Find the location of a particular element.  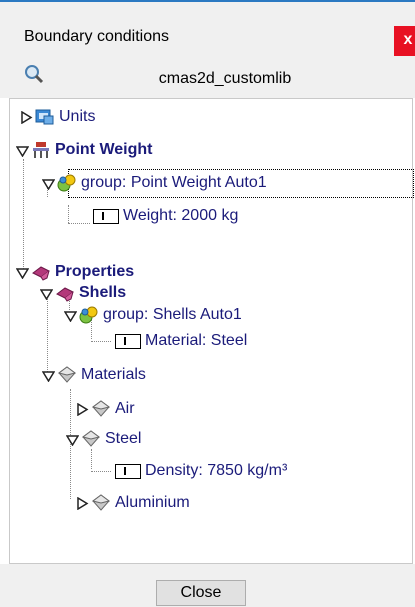

tree-item-label: Units is located at coordinates (77, 116).